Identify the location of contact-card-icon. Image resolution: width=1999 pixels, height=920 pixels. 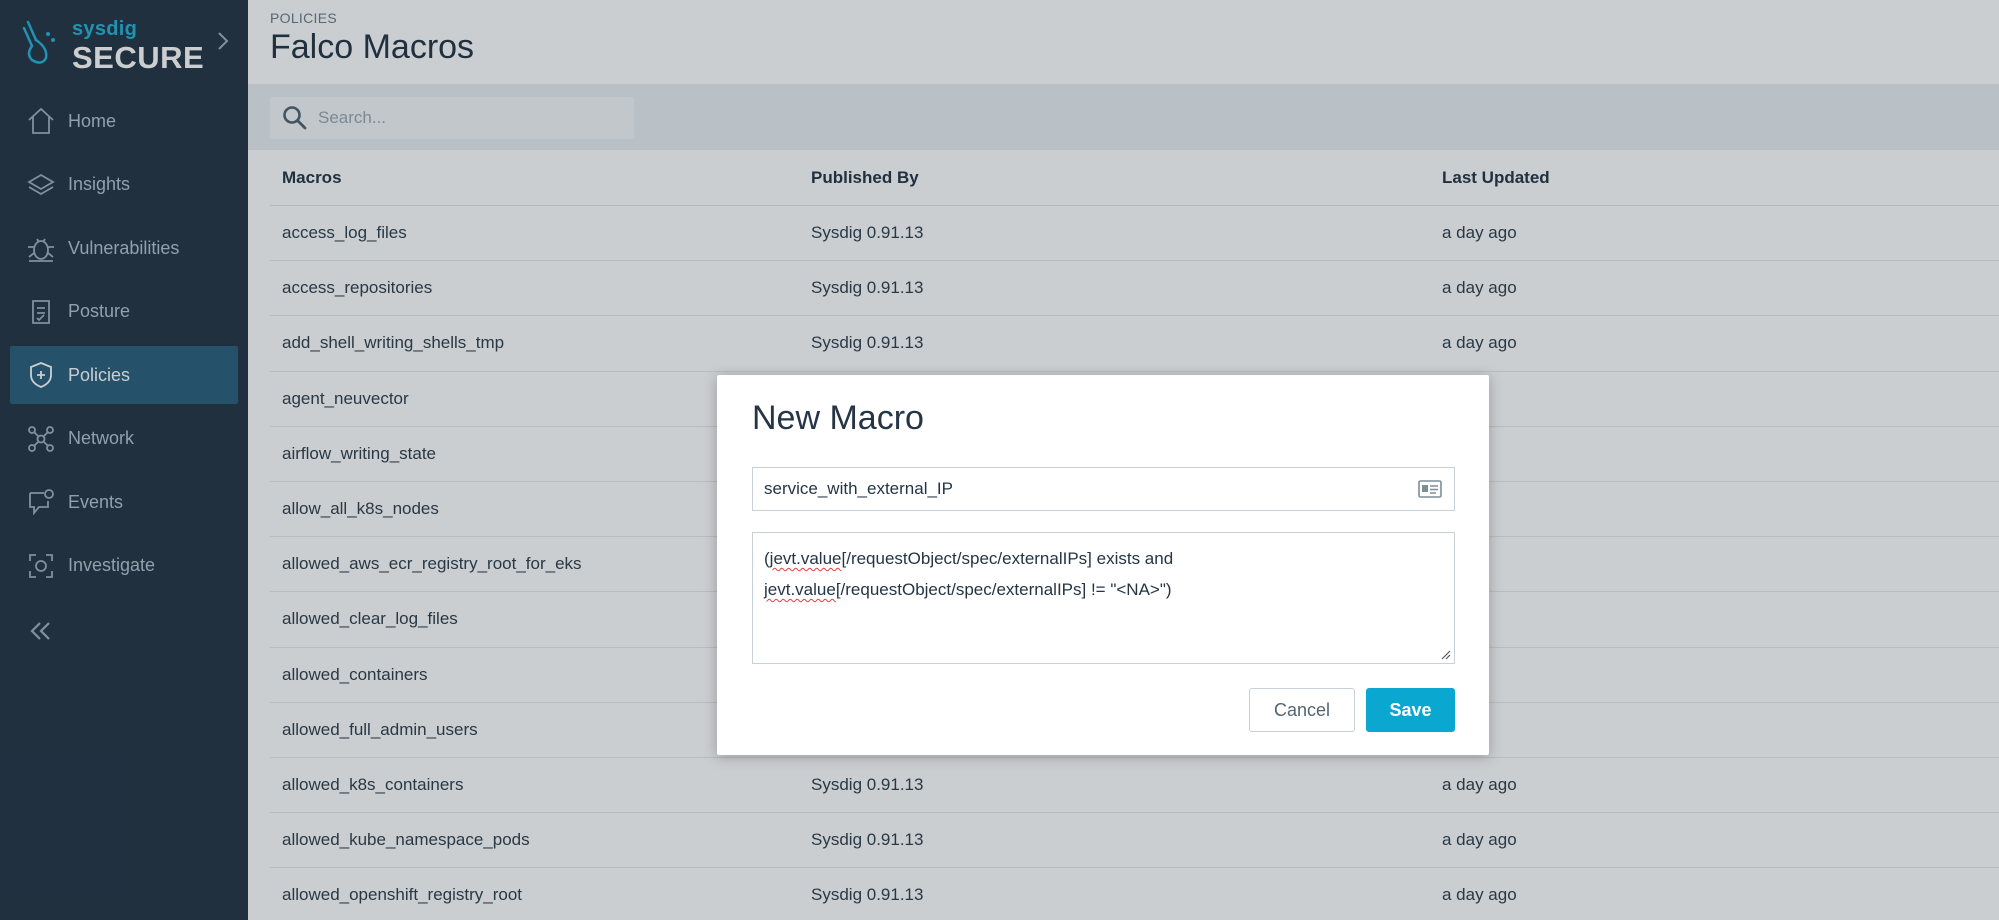
(1430, 489).